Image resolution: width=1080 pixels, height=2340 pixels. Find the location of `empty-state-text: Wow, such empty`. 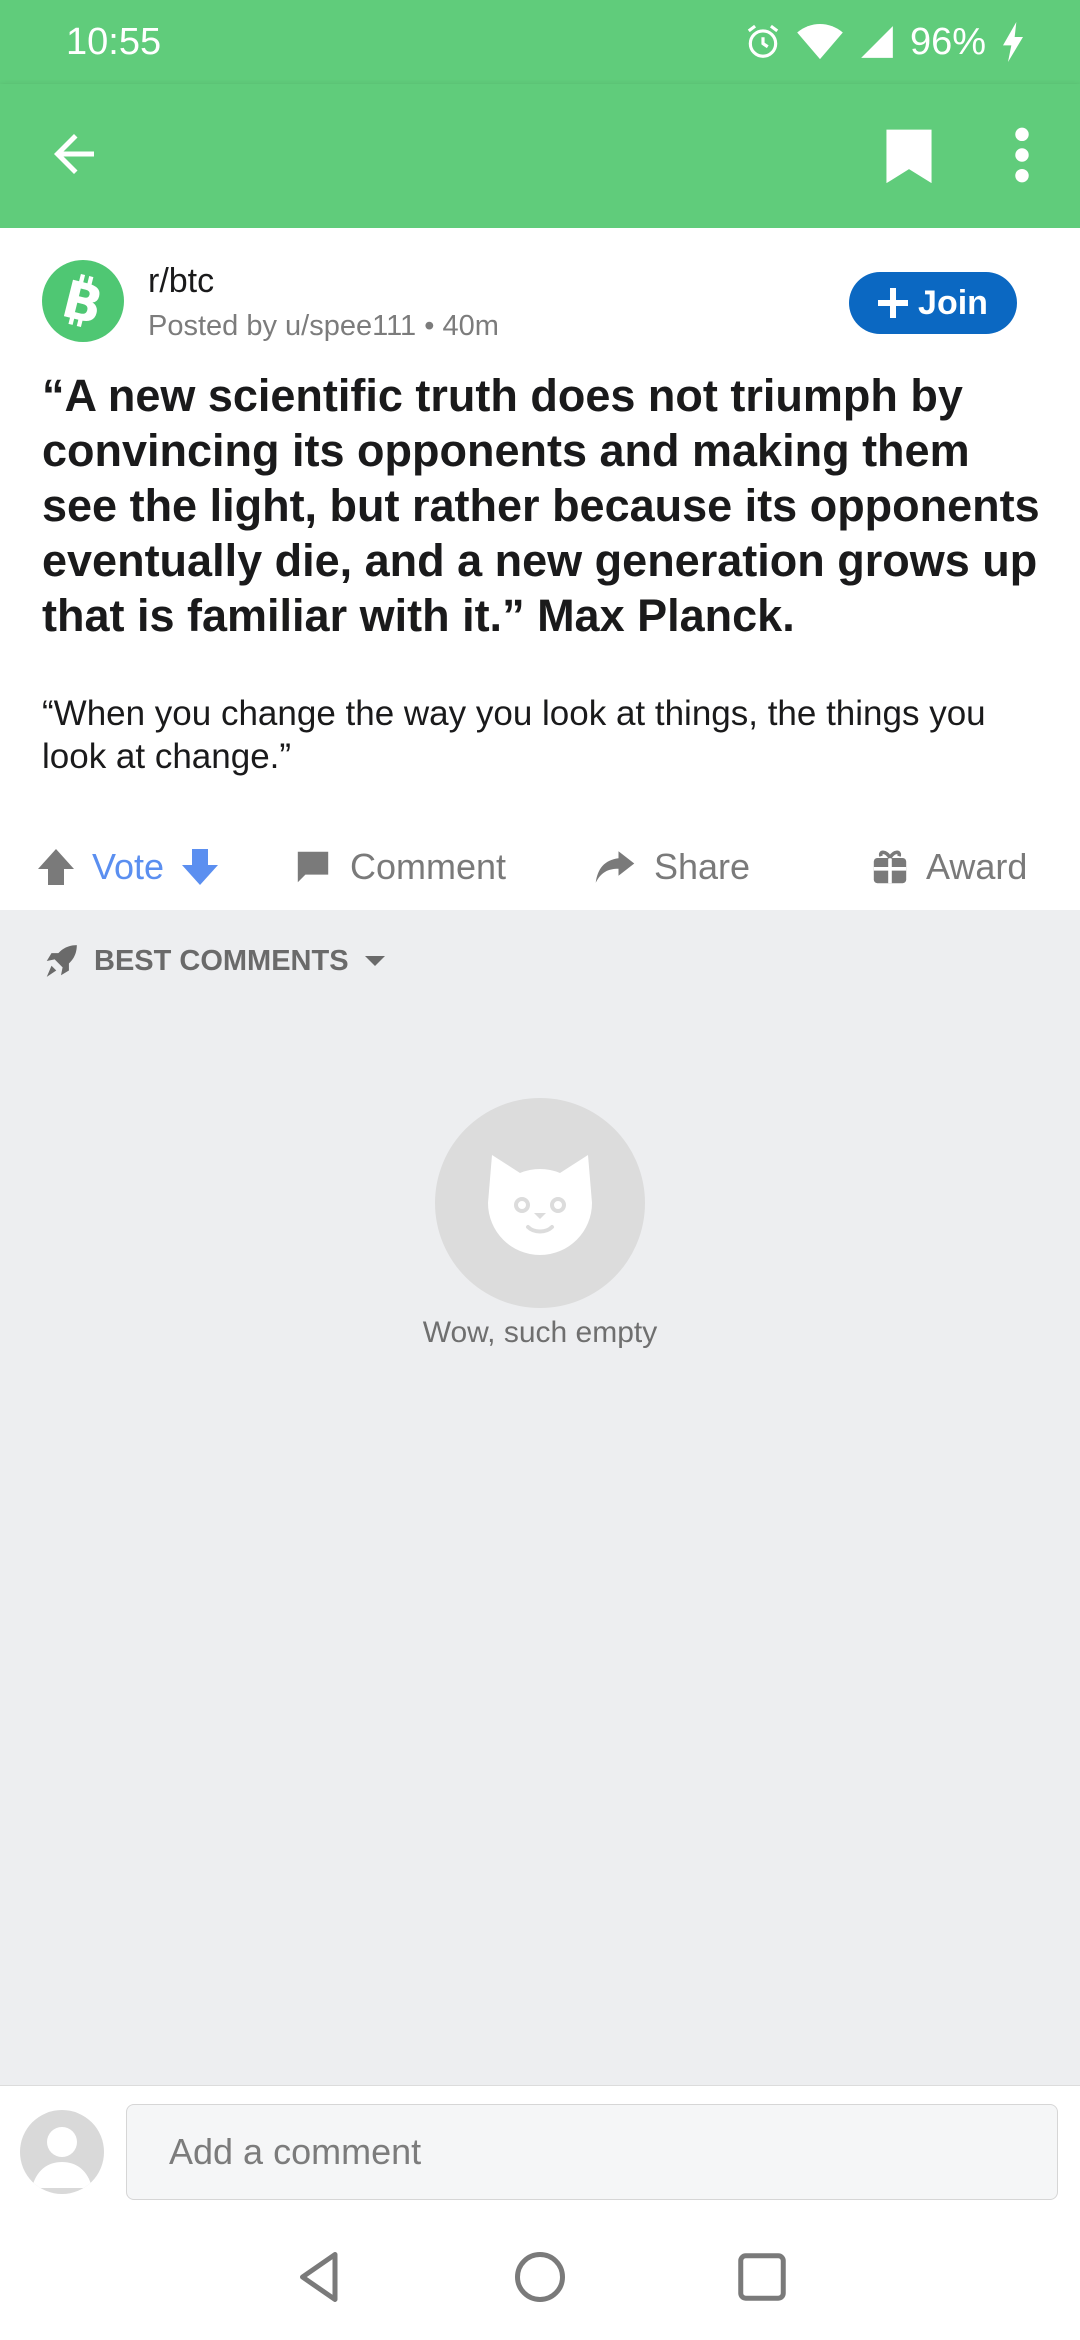

empty-state-text: Wow, such empty is located at coordinates (540, 1332).